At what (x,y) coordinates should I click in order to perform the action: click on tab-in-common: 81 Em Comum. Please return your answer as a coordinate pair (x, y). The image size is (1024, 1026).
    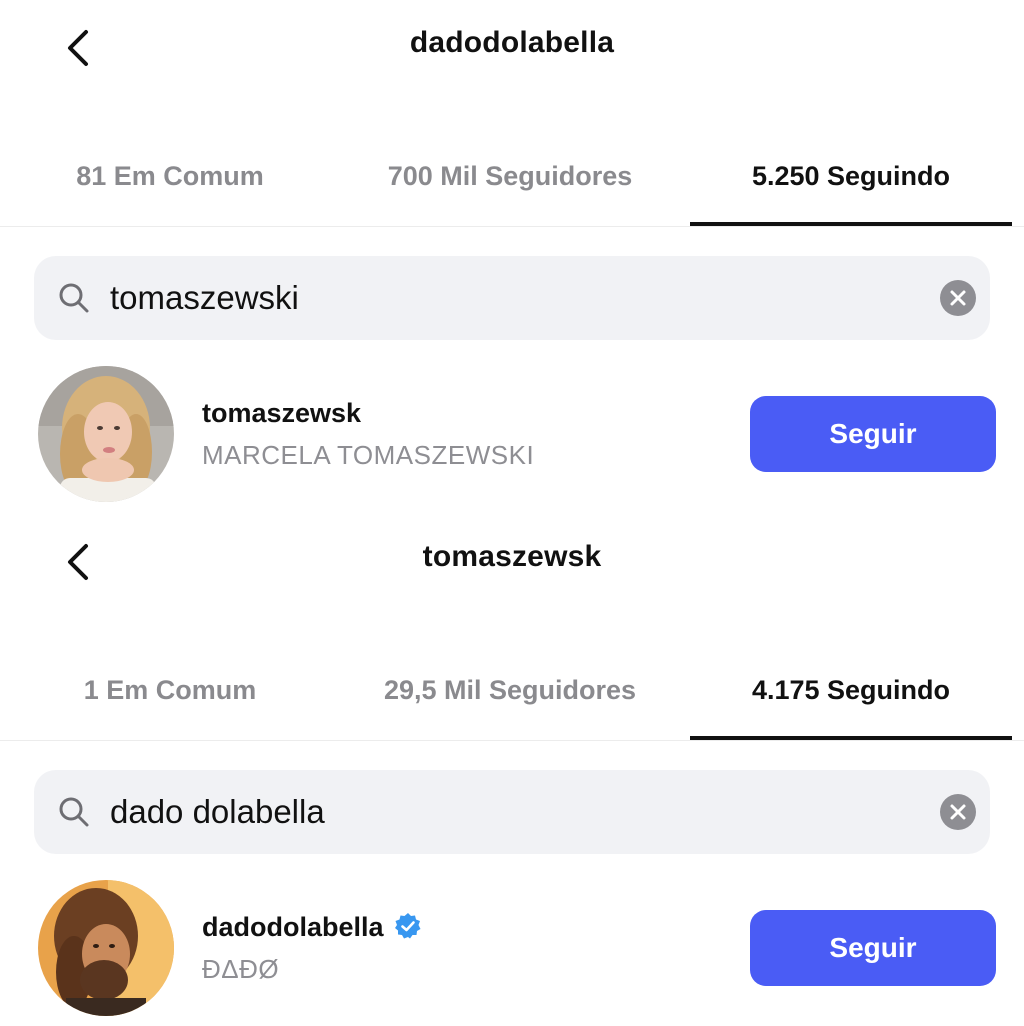
    Looking at the image, I should click on (170, 187).